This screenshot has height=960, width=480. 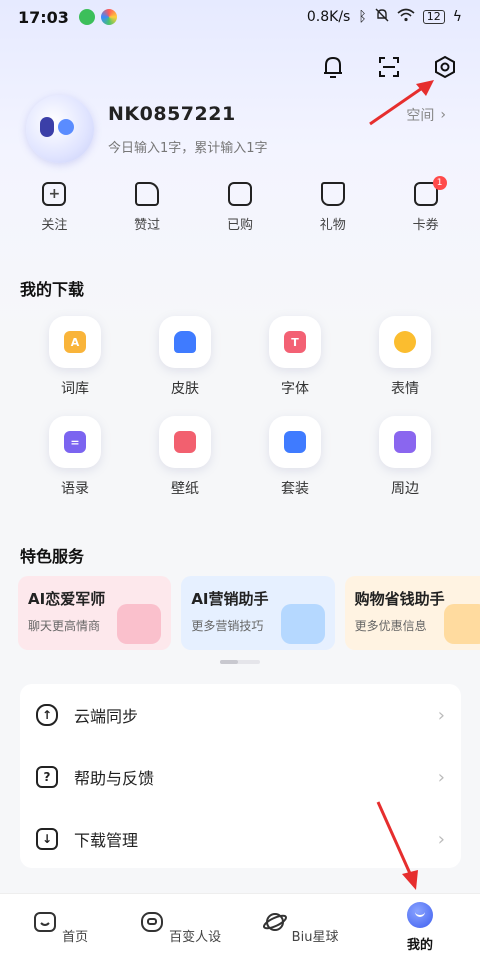 I want to click on battery-icon: 12, so click(x=433, y=17).